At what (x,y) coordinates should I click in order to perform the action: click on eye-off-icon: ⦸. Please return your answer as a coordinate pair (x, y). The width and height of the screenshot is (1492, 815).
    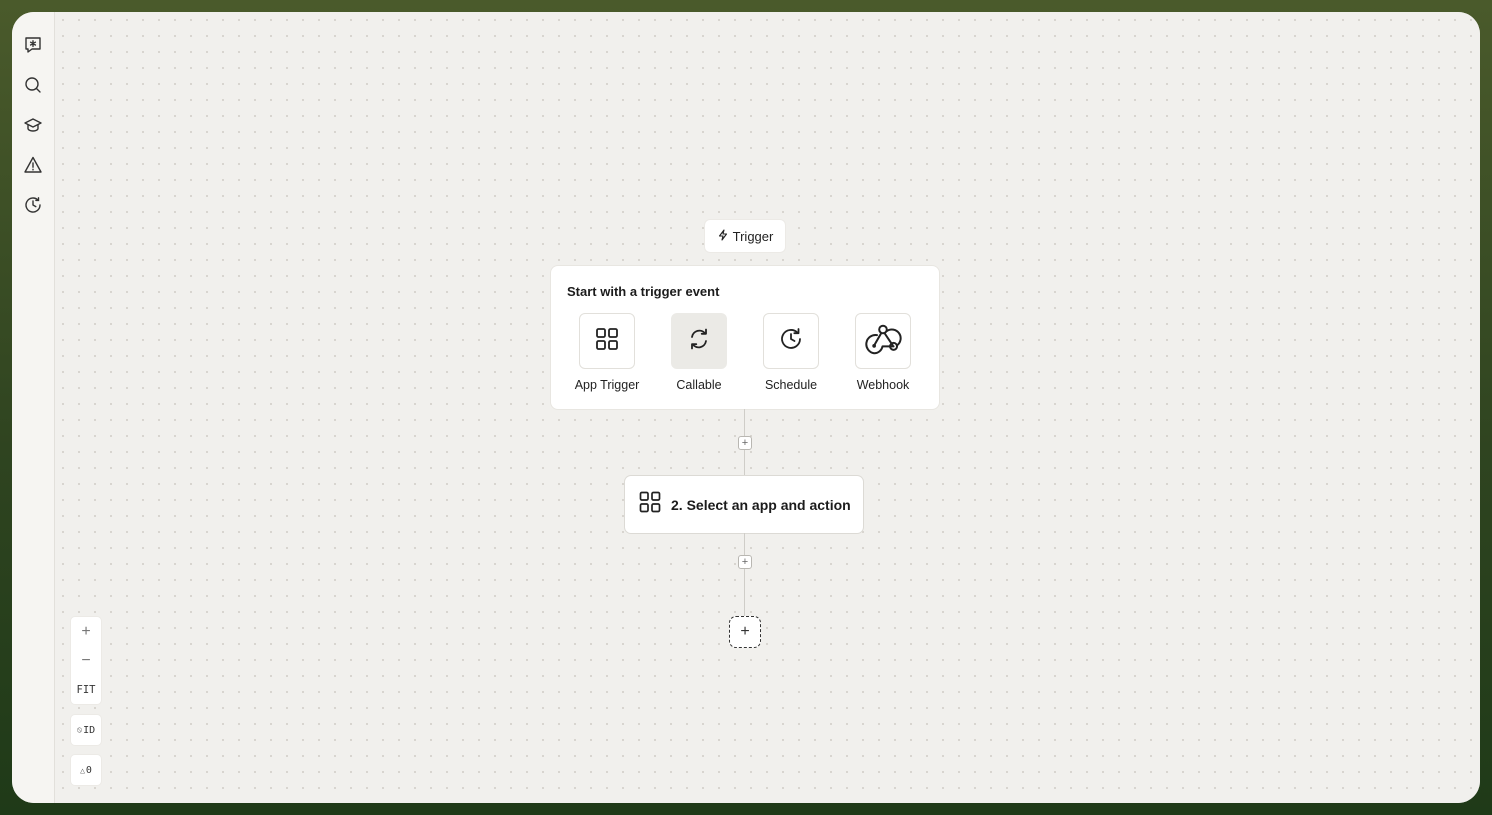
    Looking at the image, I should click on (79, 729).